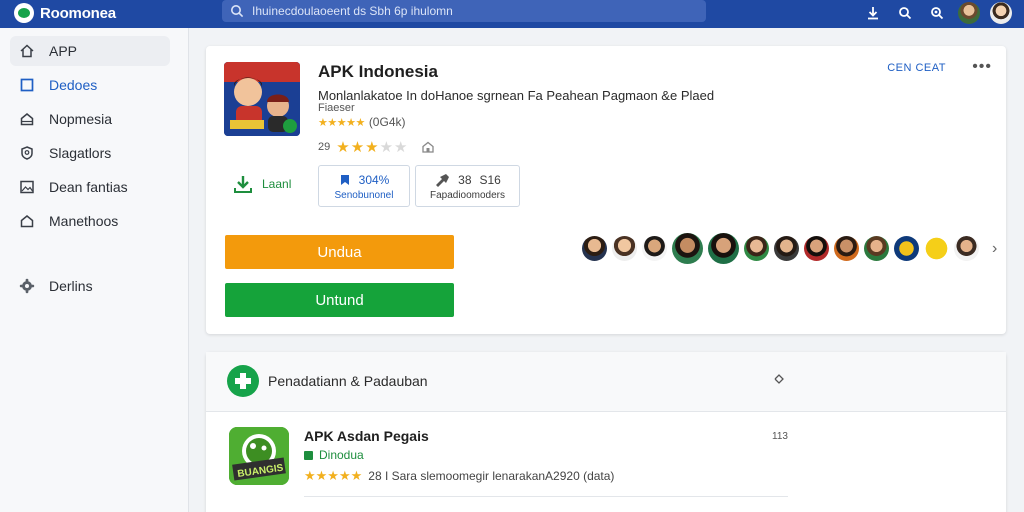  I want to click on primary-download-button: Undua, so click(339, 252).